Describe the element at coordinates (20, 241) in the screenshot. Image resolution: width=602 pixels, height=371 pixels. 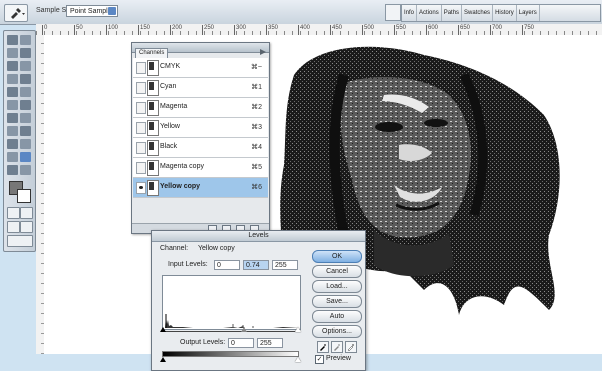
I see `jump-to-imageready-icon` at that location.